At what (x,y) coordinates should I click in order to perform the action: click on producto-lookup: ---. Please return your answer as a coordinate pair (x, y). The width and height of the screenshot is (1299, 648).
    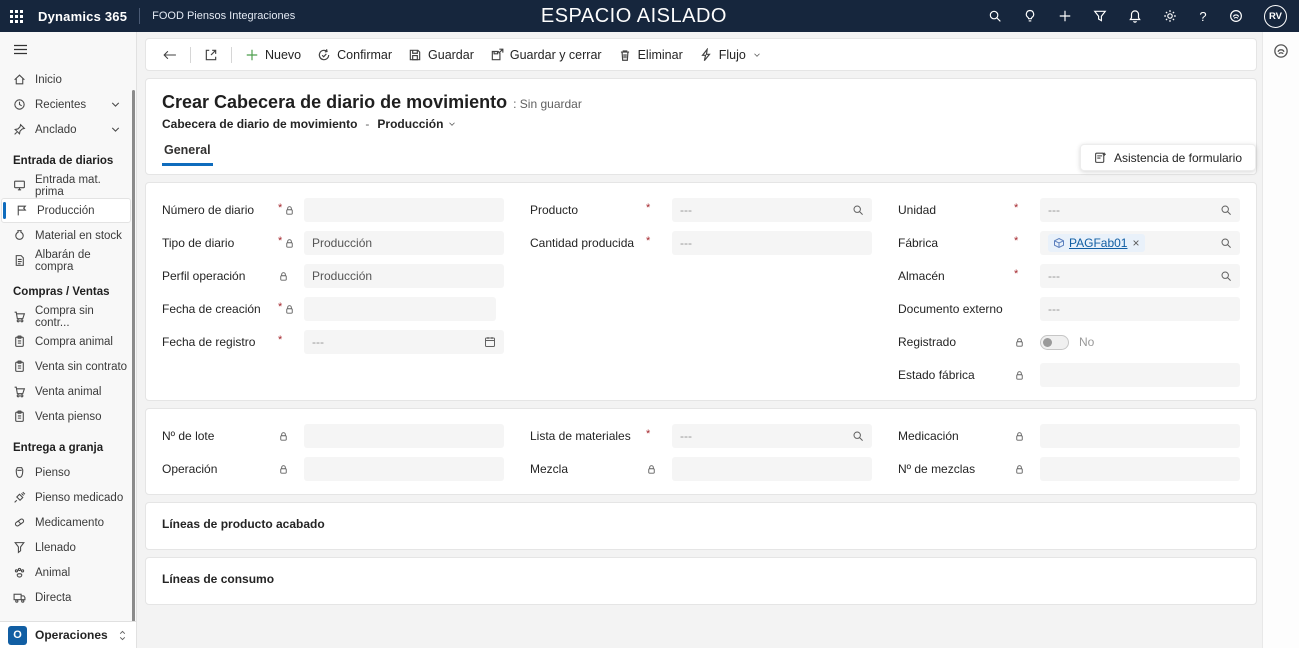
    Looking at the image, I should click on (772, 210).